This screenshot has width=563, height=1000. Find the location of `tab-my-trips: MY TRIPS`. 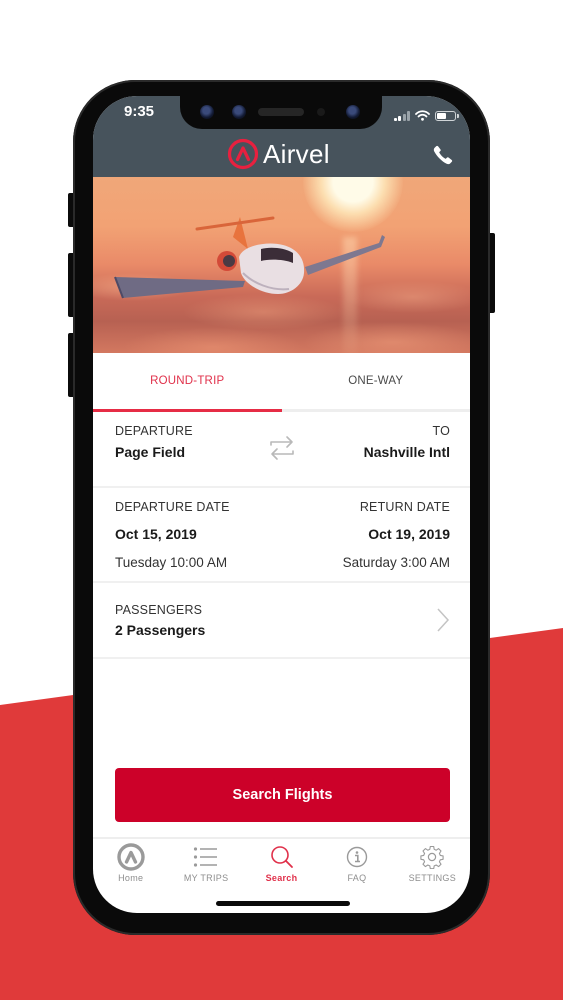

tab-my-trips: MY TRIPS is located at coordinates (205, 863).